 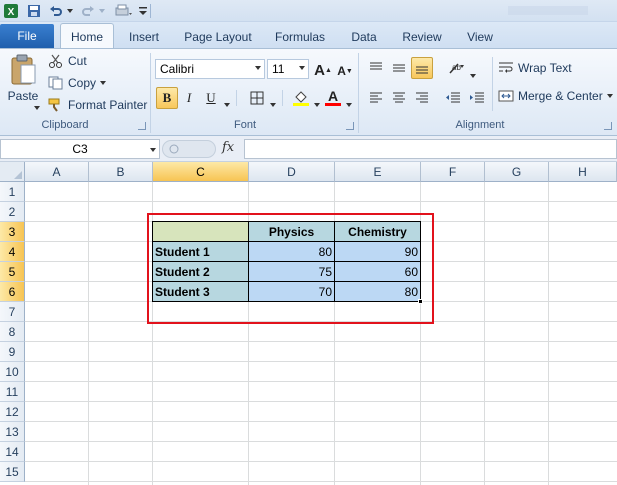 What do you see at coordinates (422, 68) in the screenshot?
I see `align-bottom-button` at bounding box center [422, 68].